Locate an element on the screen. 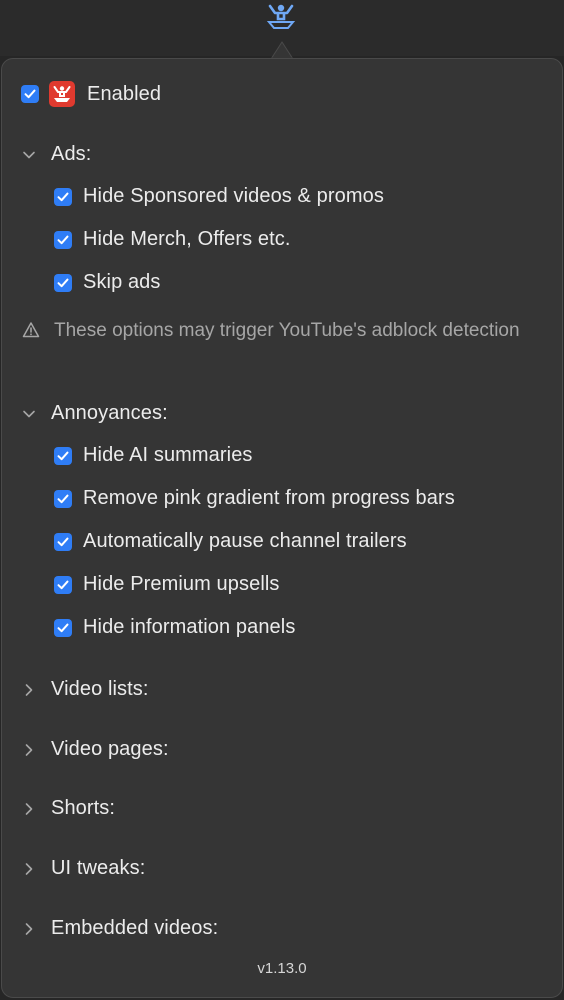  option-label: Hide Merch, Offers etc. is located at coordinates (187, 239).